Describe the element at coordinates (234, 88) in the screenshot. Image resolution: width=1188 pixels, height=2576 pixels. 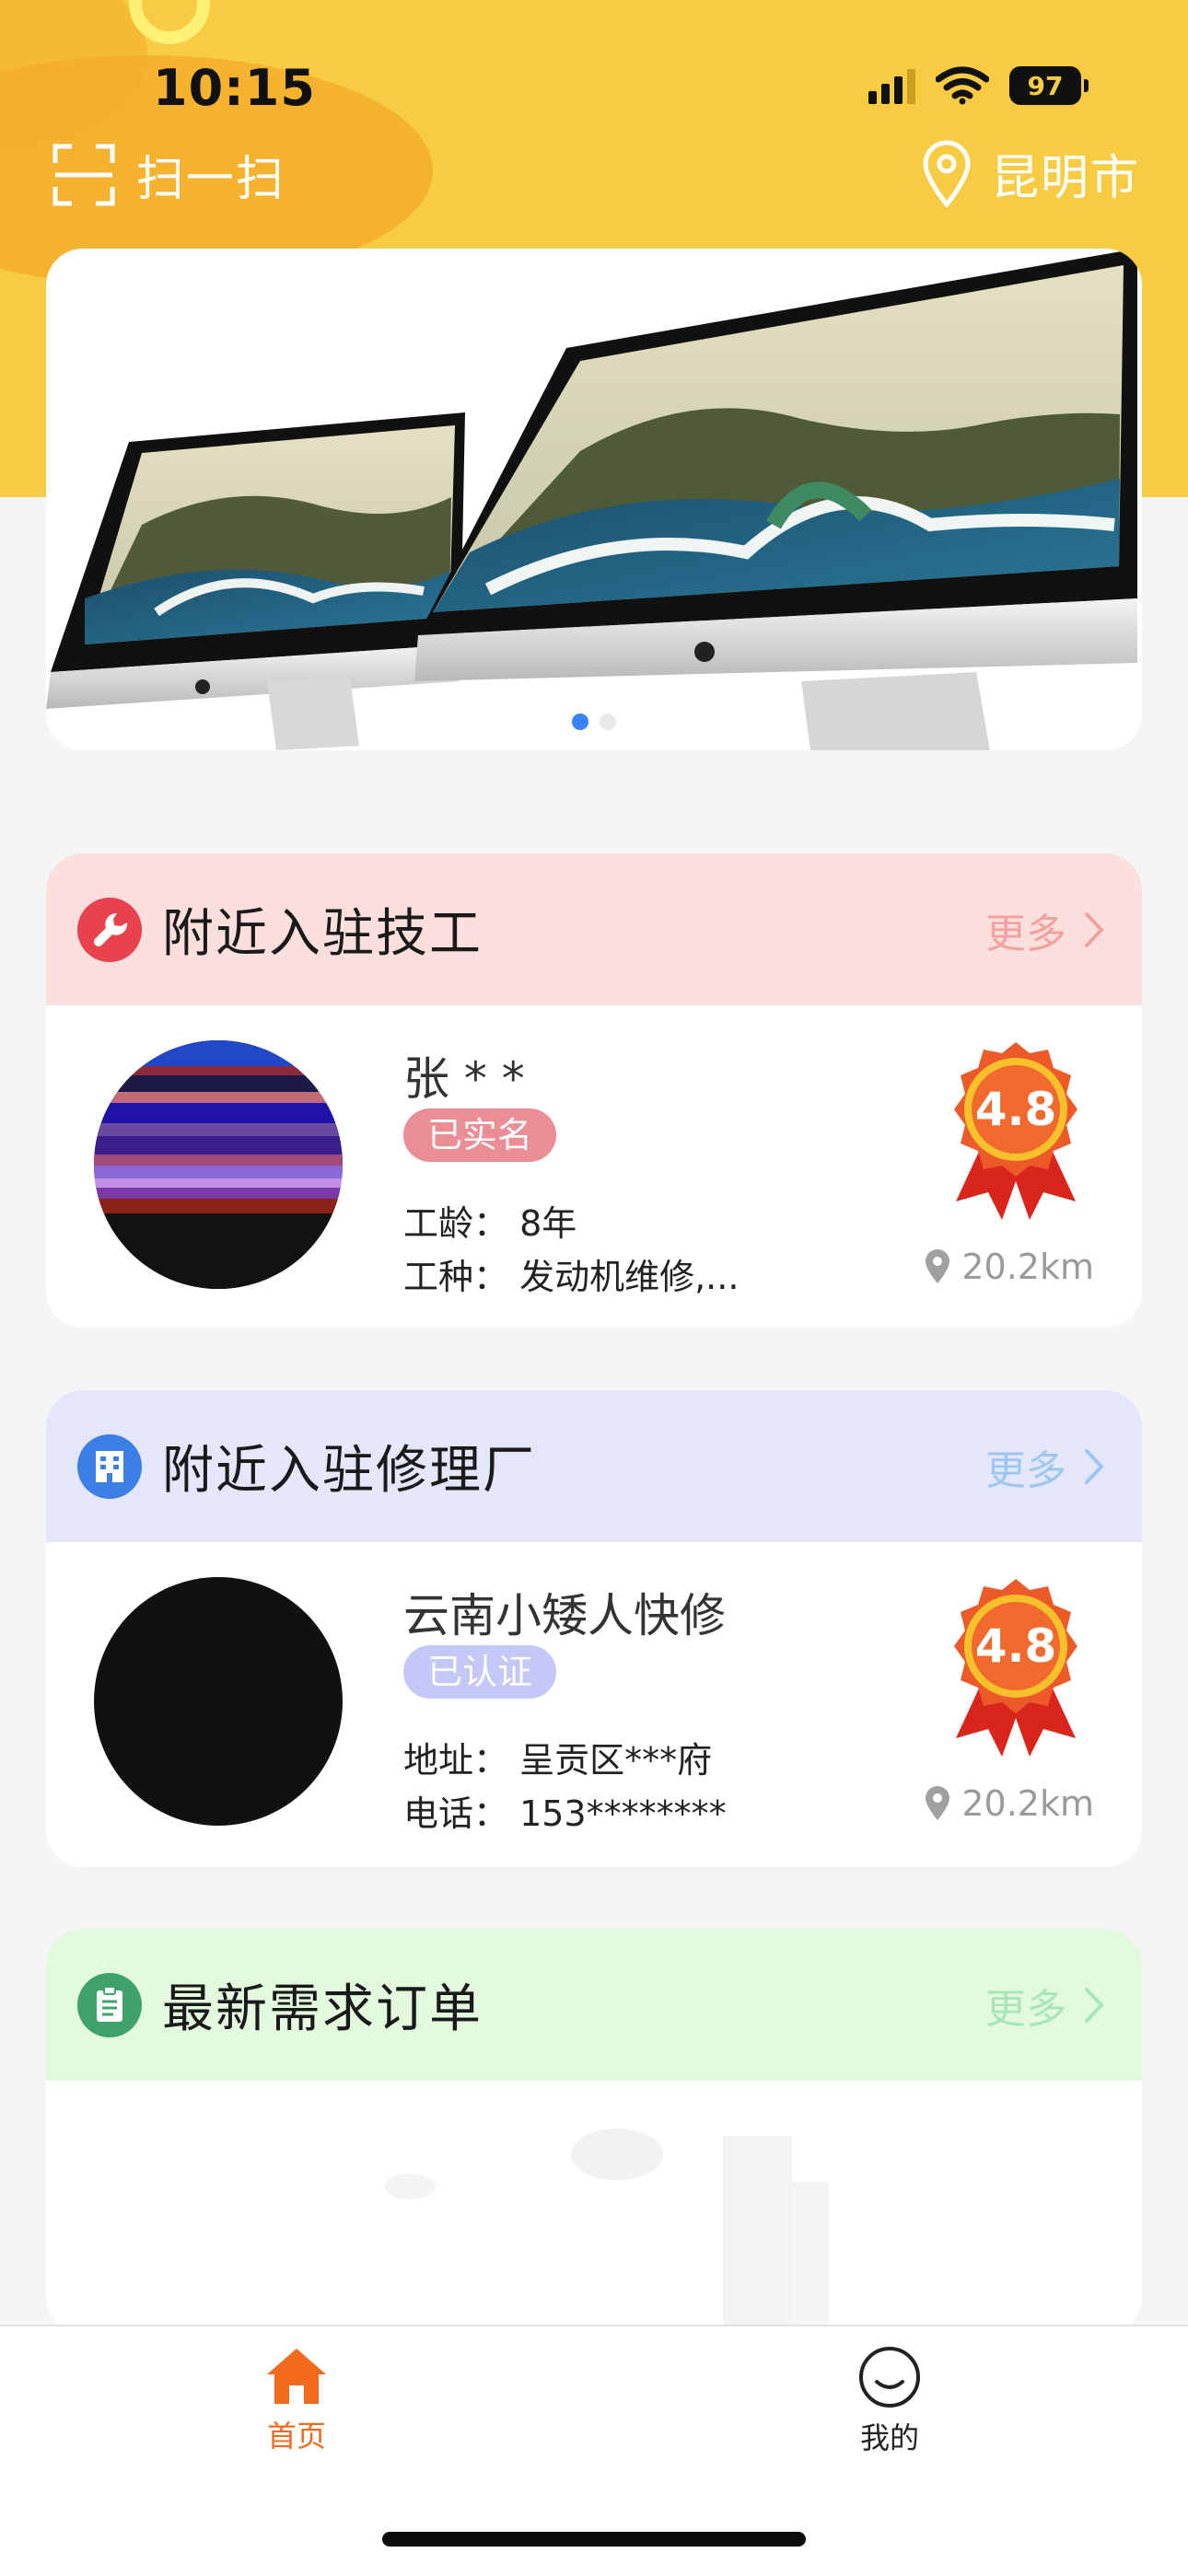
I see `status-time: 10:15` at that location.